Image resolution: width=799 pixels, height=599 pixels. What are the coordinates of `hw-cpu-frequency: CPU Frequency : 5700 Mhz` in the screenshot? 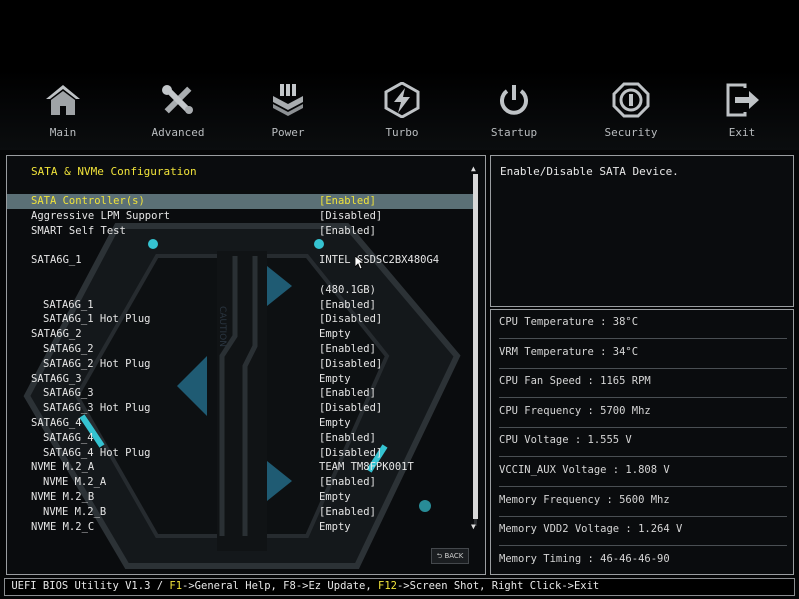 It's located at (643, 414).